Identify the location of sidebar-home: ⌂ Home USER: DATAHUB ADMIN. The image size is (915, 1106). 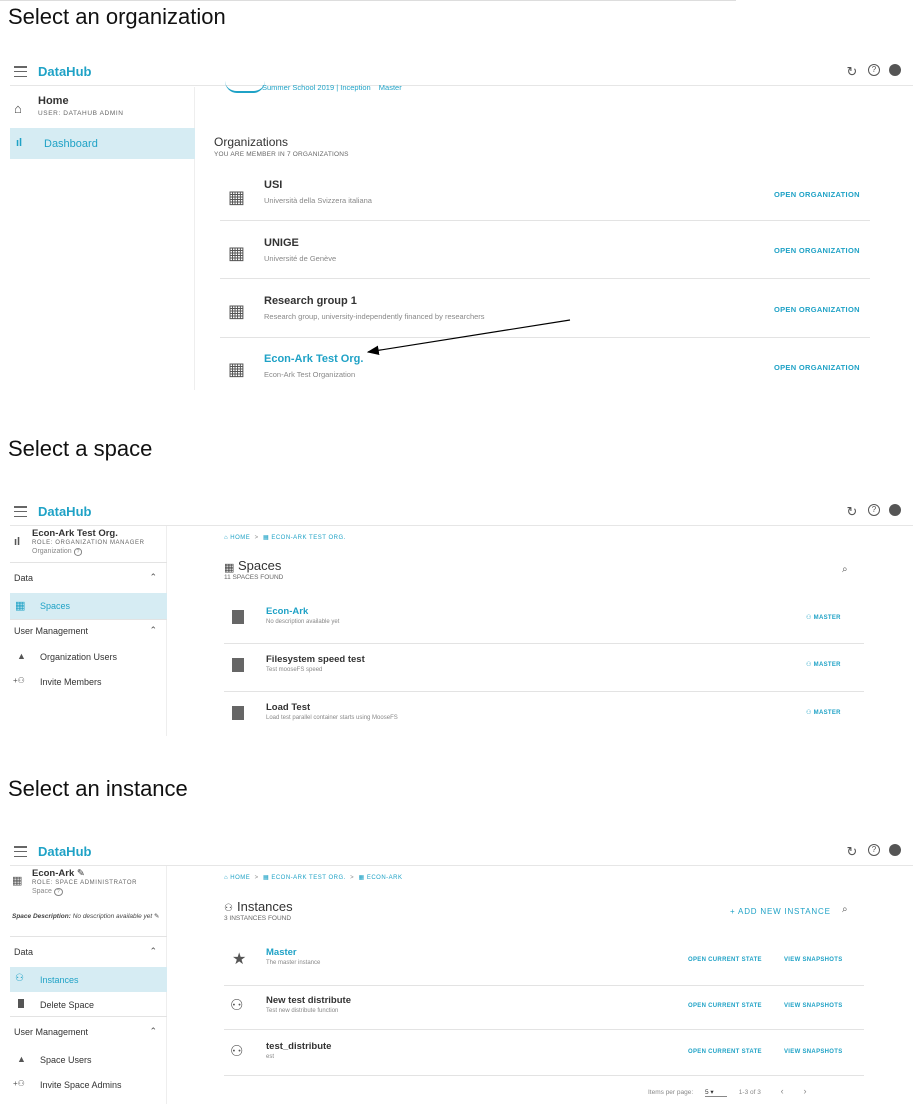
(102, 110).